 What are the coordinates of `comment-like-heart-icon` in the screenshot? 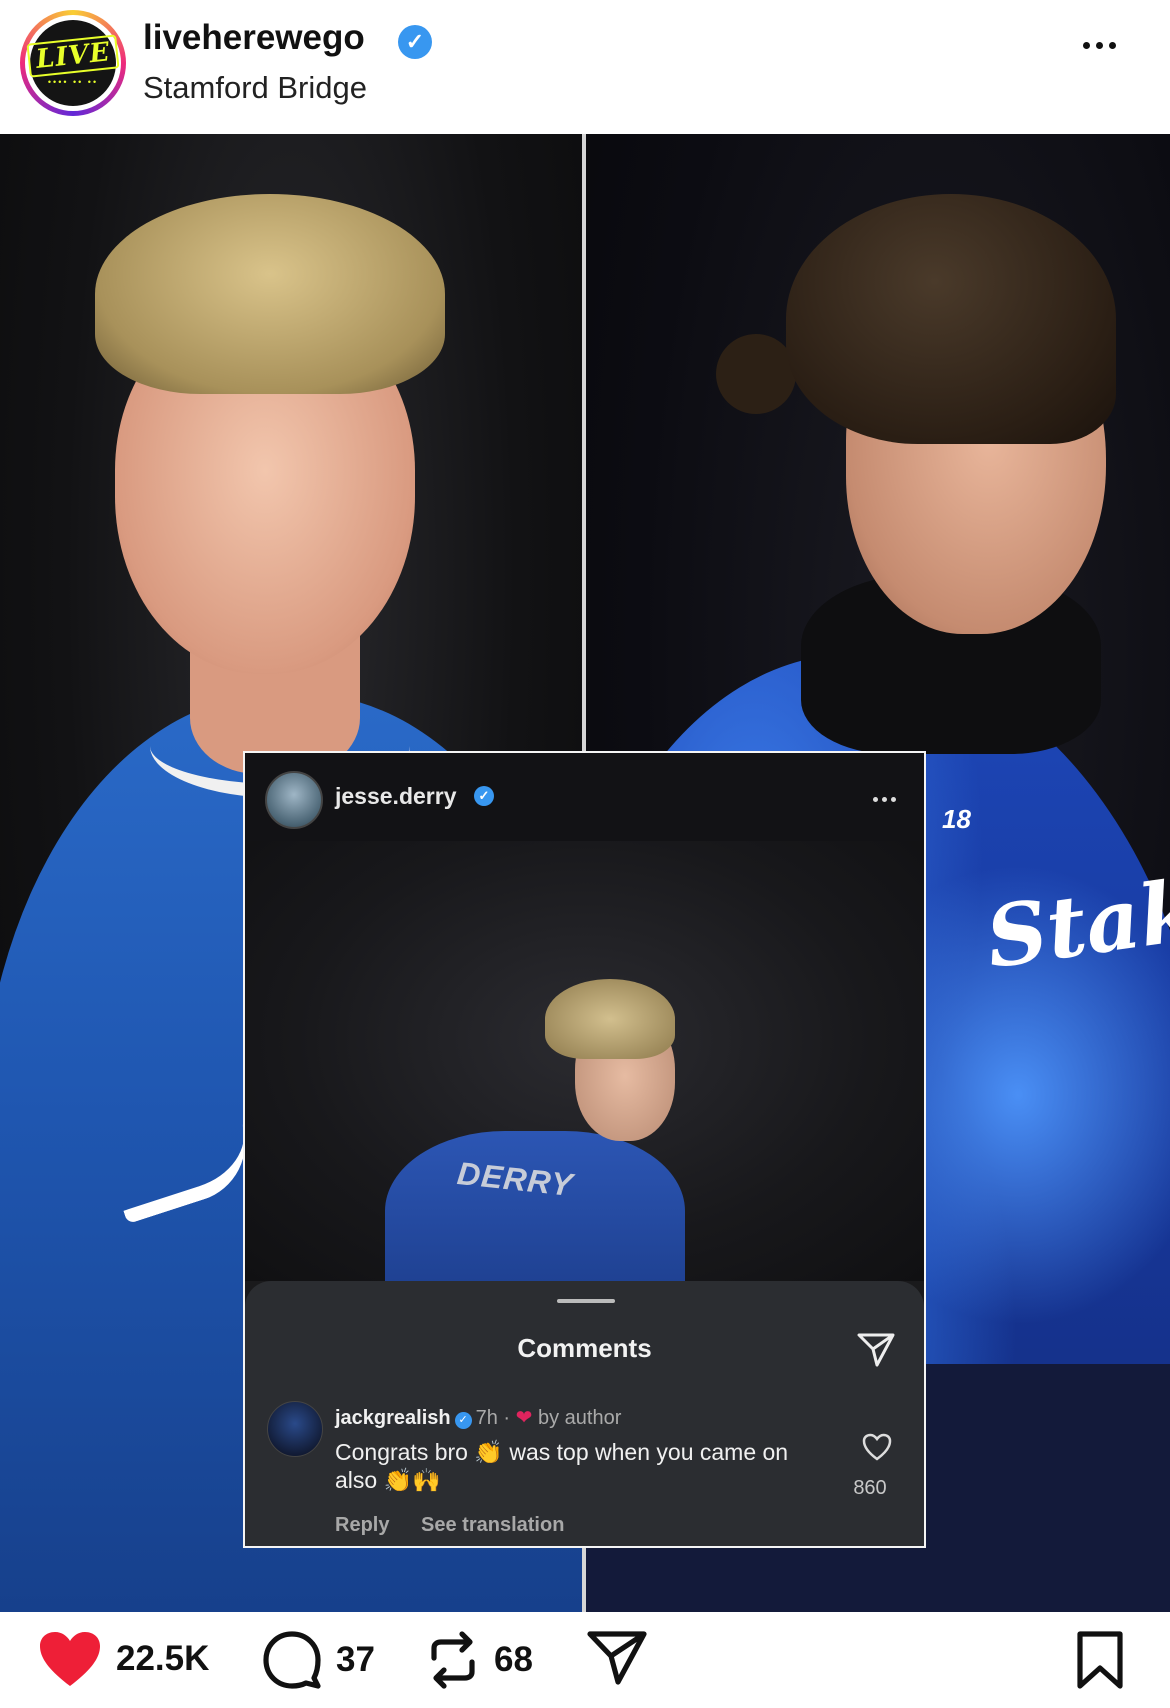 It's located at (877, 1449).